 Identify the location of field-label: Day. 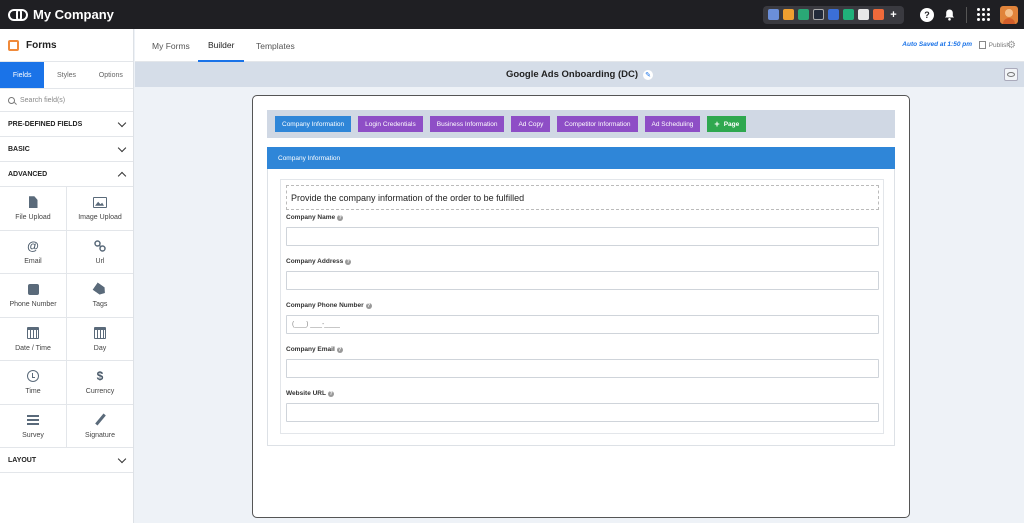
(100, 348).